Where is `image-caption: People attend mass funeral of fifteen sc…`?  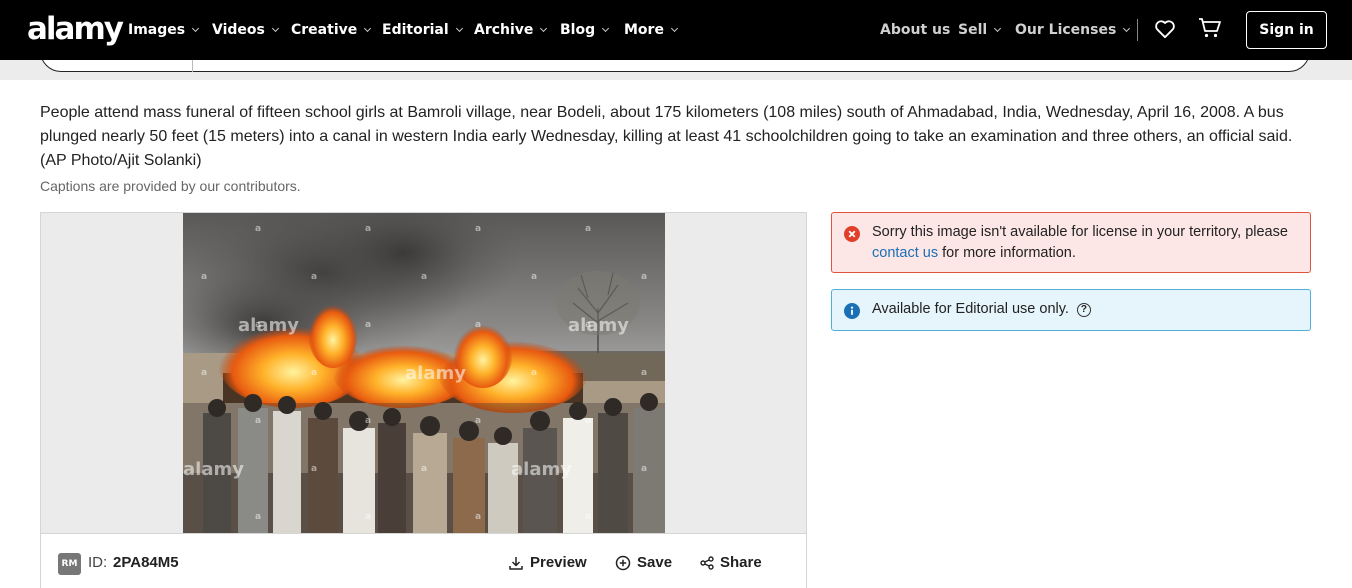 image-caption: People attend mass funeral of fifteen sc… is located at coordinates (666, 136).